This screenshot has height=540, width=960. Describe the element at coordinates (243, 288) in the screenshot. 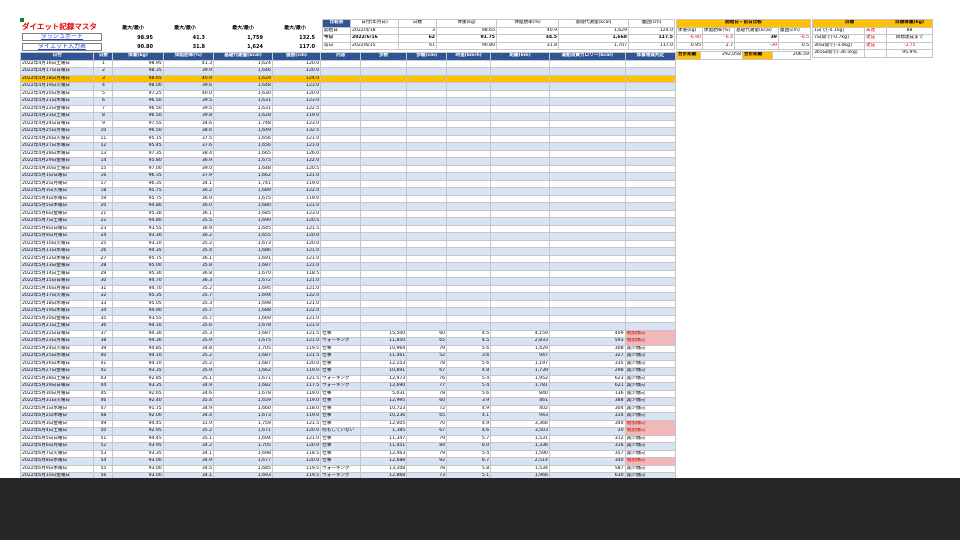

I see `table-cell: 1,695` at that location.